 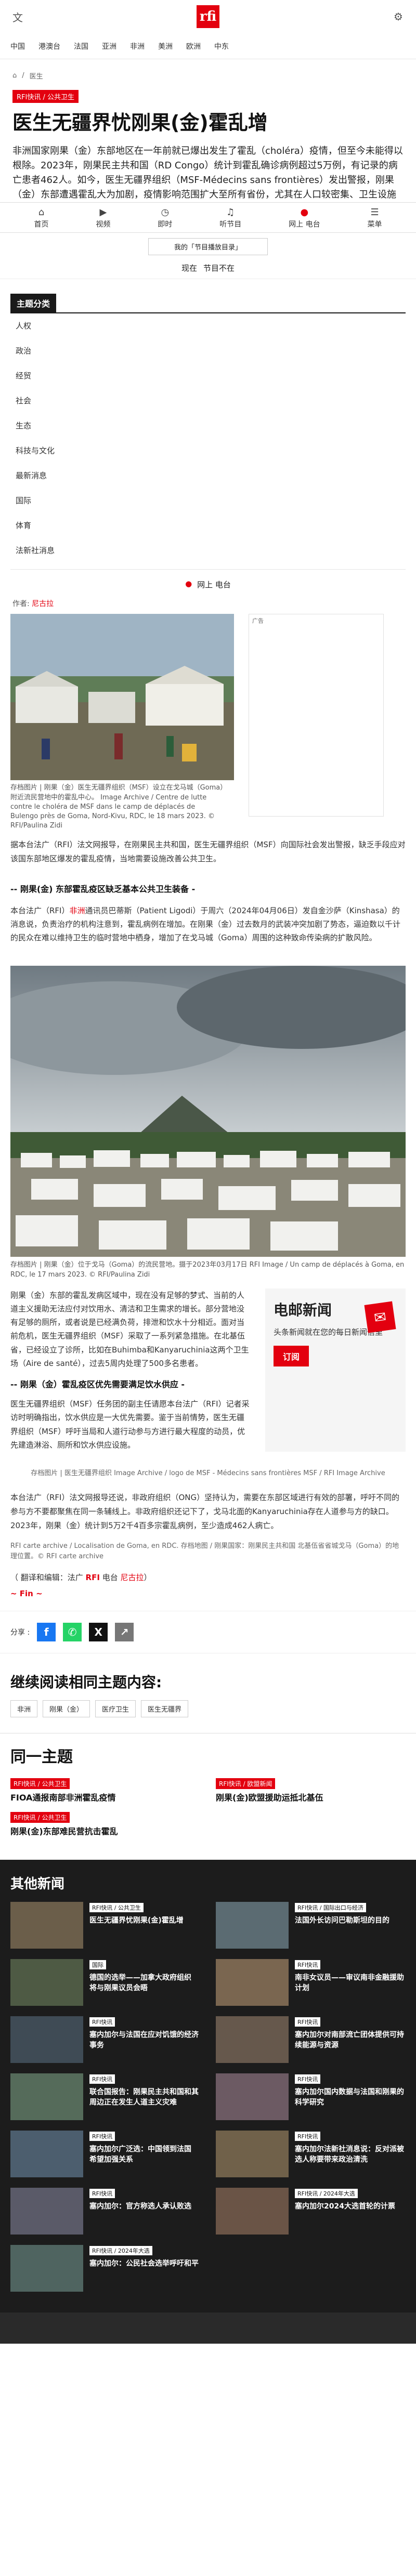 What do you see at coordinates (398, 16) in the screenshot?
I see `settings-gear-icon: ⚙` at bounding box center [398, 16].